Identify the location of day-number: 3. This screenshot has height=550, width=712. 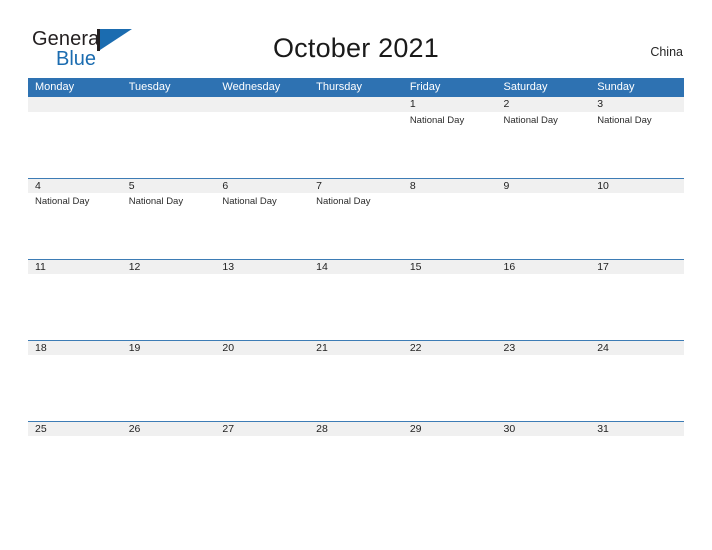
(637, 104).